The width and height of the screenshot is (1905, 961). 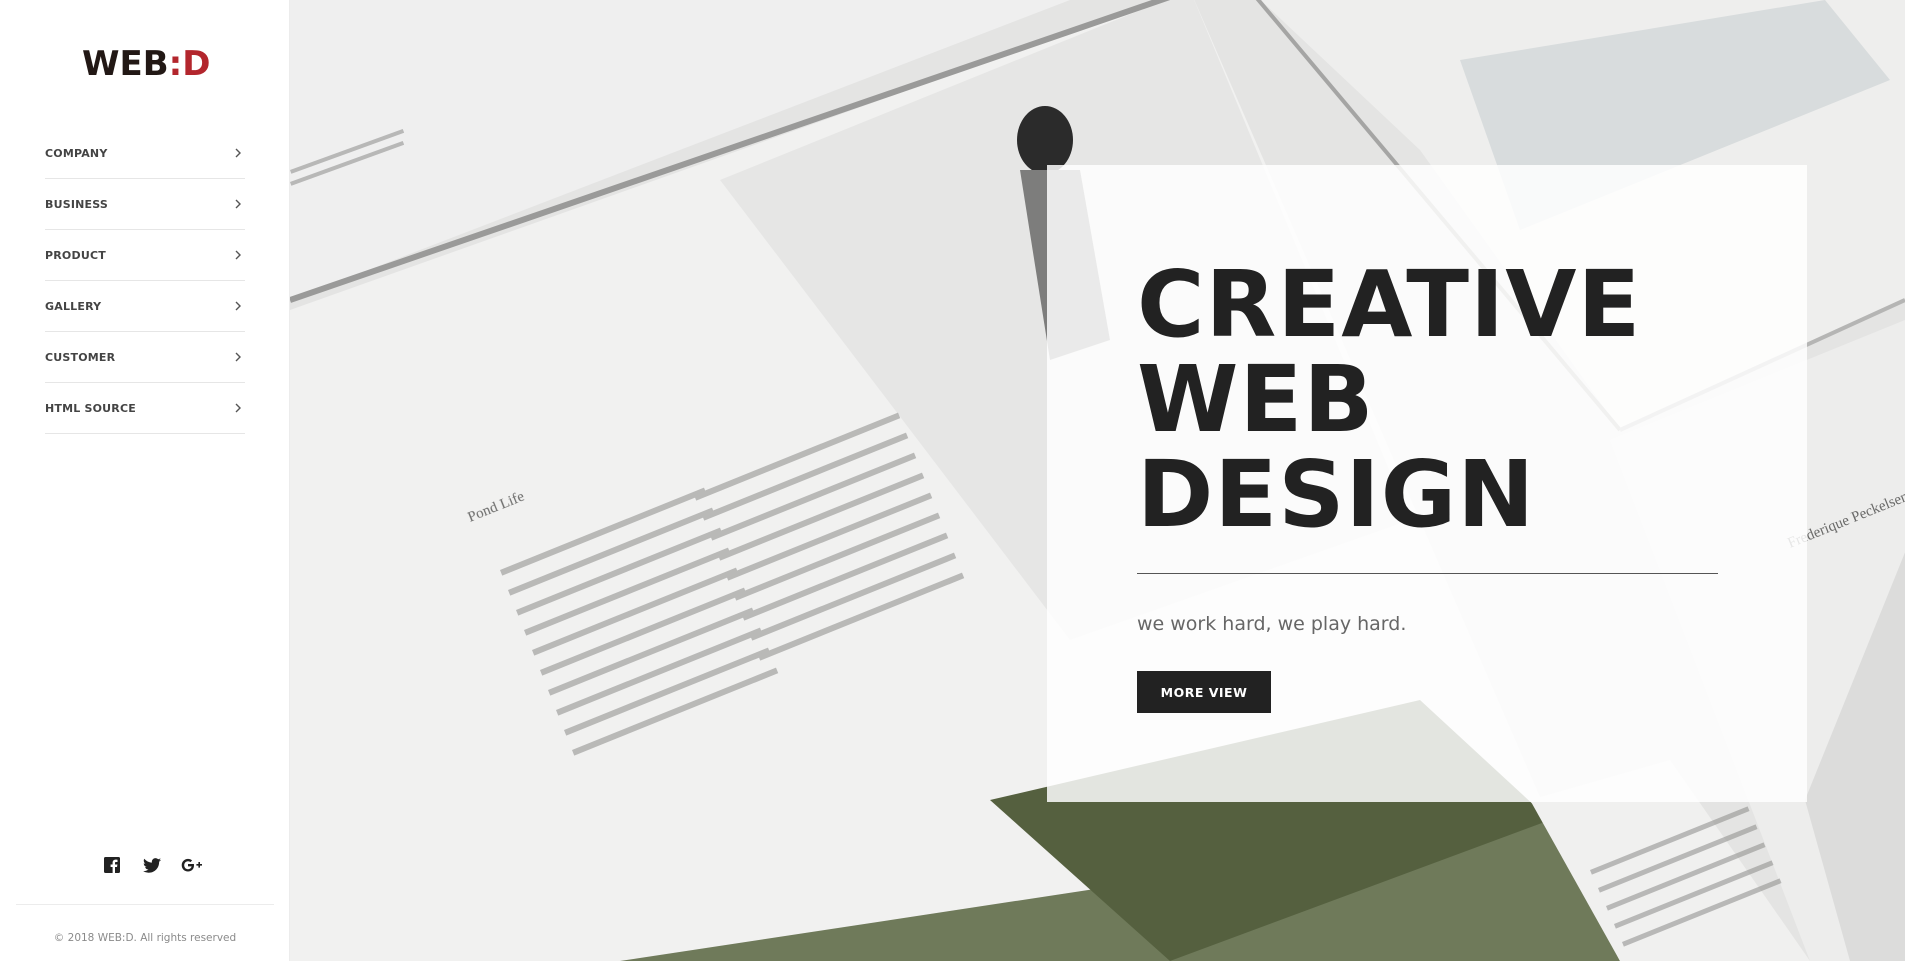 I want to click on hero-headline: CREATIVE WEB DESIGN, so click(x=1447, y=399).